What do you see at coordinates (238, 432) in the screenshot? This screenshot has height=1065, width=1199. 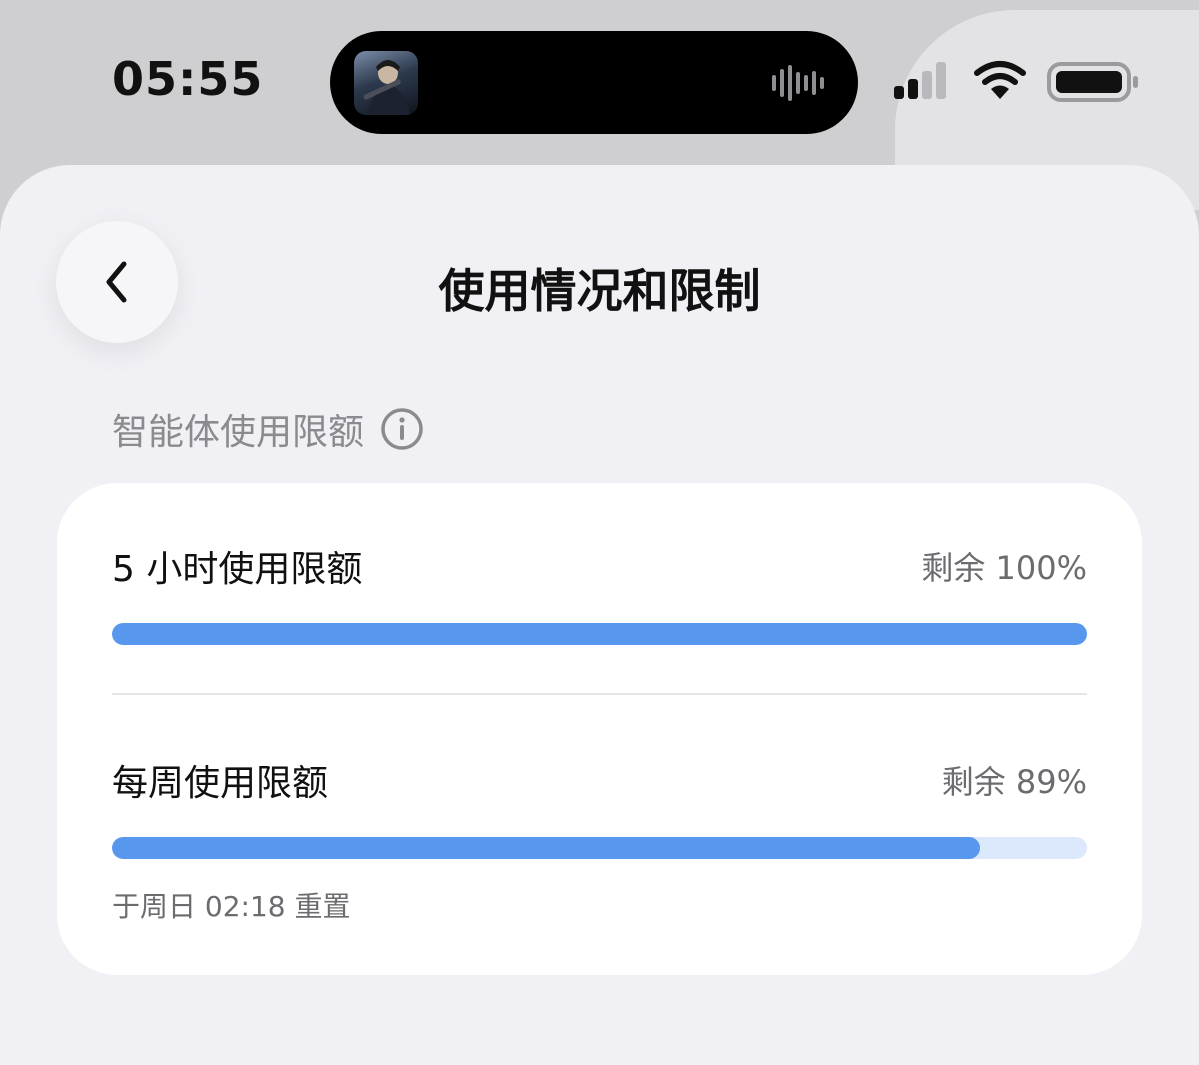 I see `section-title: 智能体使用限额` at bounding box center [238, 432].